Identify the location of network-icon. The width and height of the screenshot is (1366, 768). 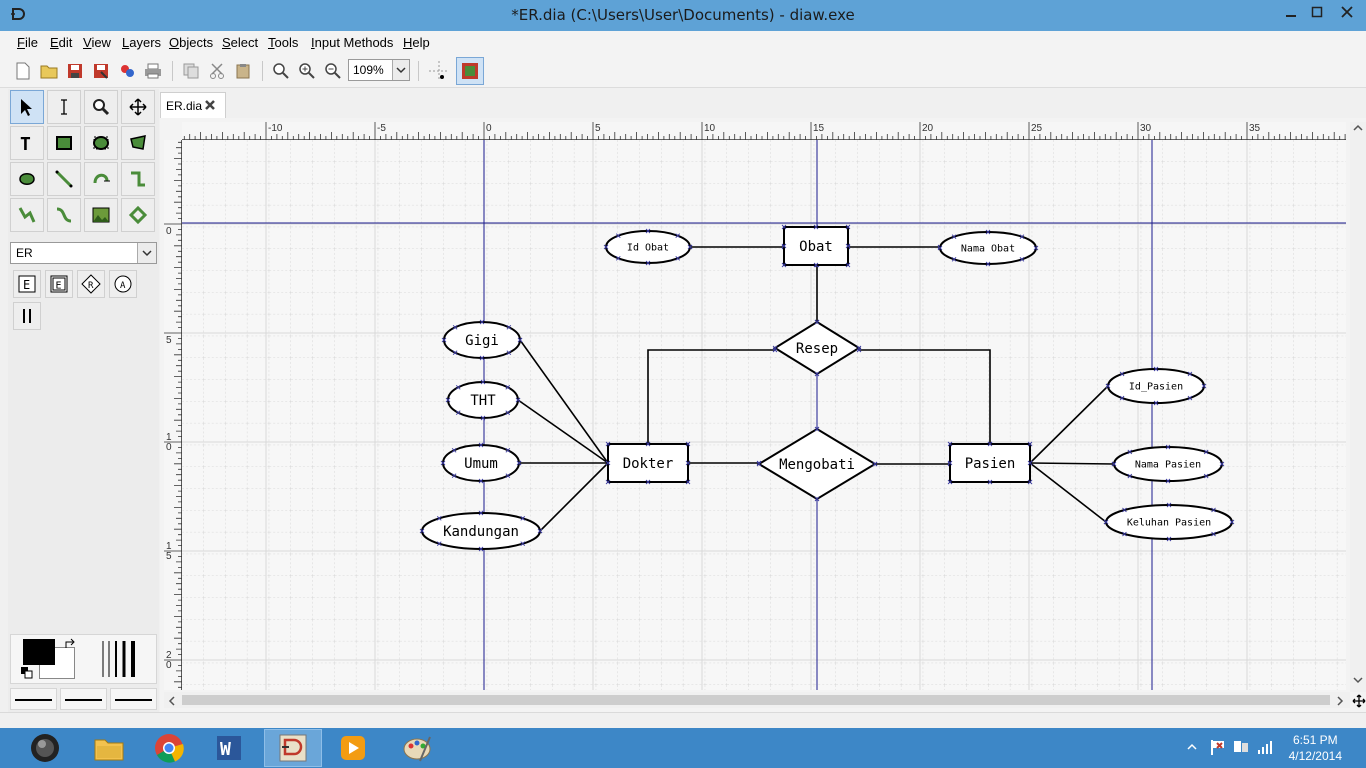
(1241, 747).